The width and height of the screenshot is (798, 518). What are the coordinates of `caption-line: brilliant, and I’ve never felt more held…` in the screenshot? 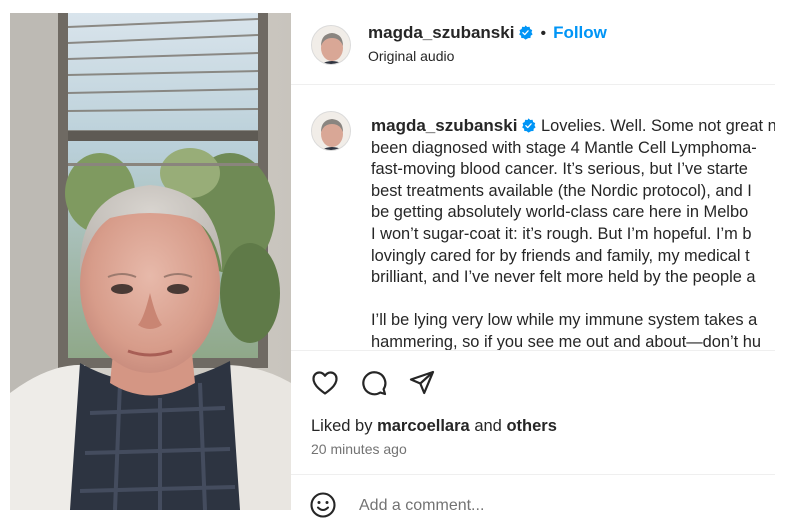 It's located at (563, 277).